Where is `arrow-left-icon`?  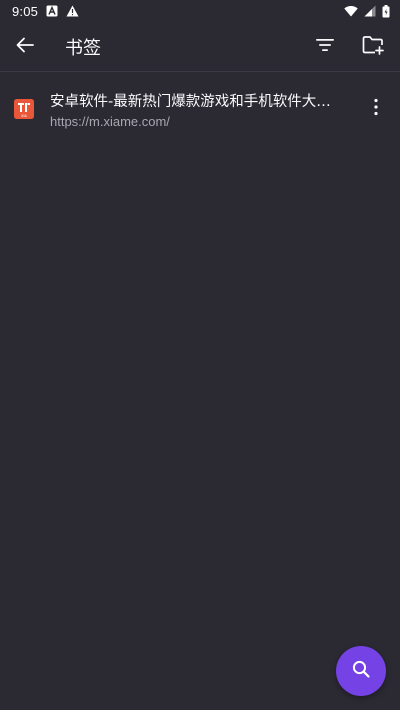
arrow-left-icon is located at coordinates (25, 47).